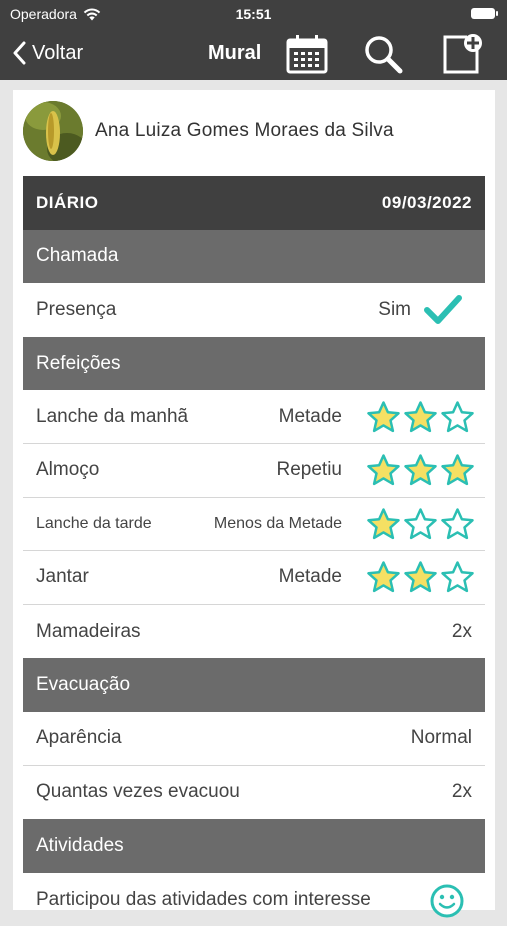  What do you see at coordinates (441, 738) in the screenshot?
I see `aparencia-value: Normal` at bounding box center [441, 738].